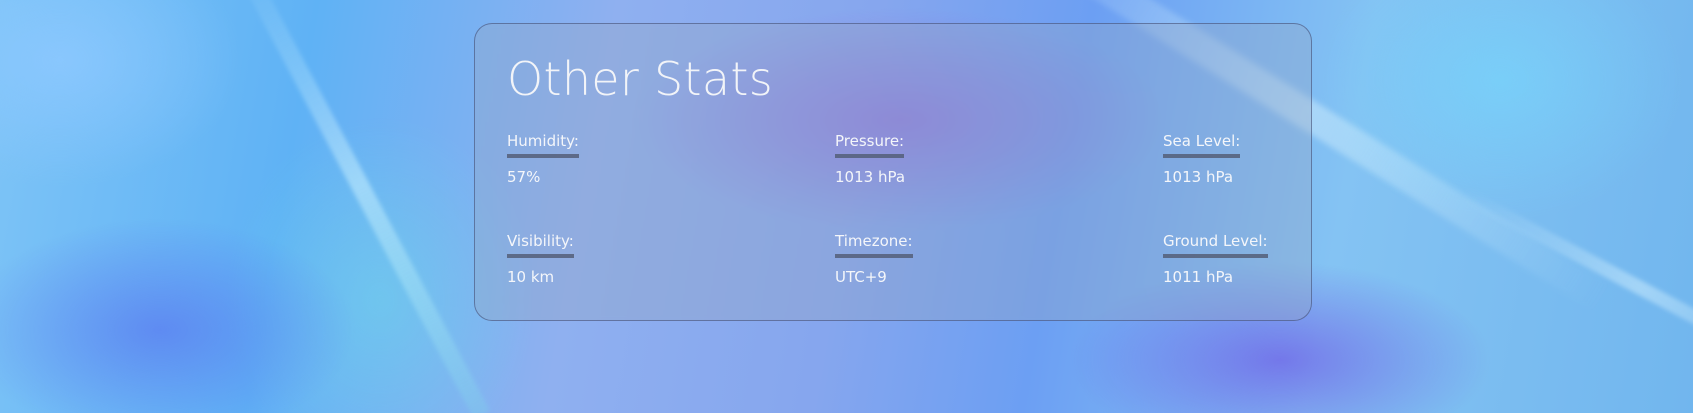  Describe the element at coordinates (640, 79) in the screenshot. I see `card-title: Other Stats` at that location.